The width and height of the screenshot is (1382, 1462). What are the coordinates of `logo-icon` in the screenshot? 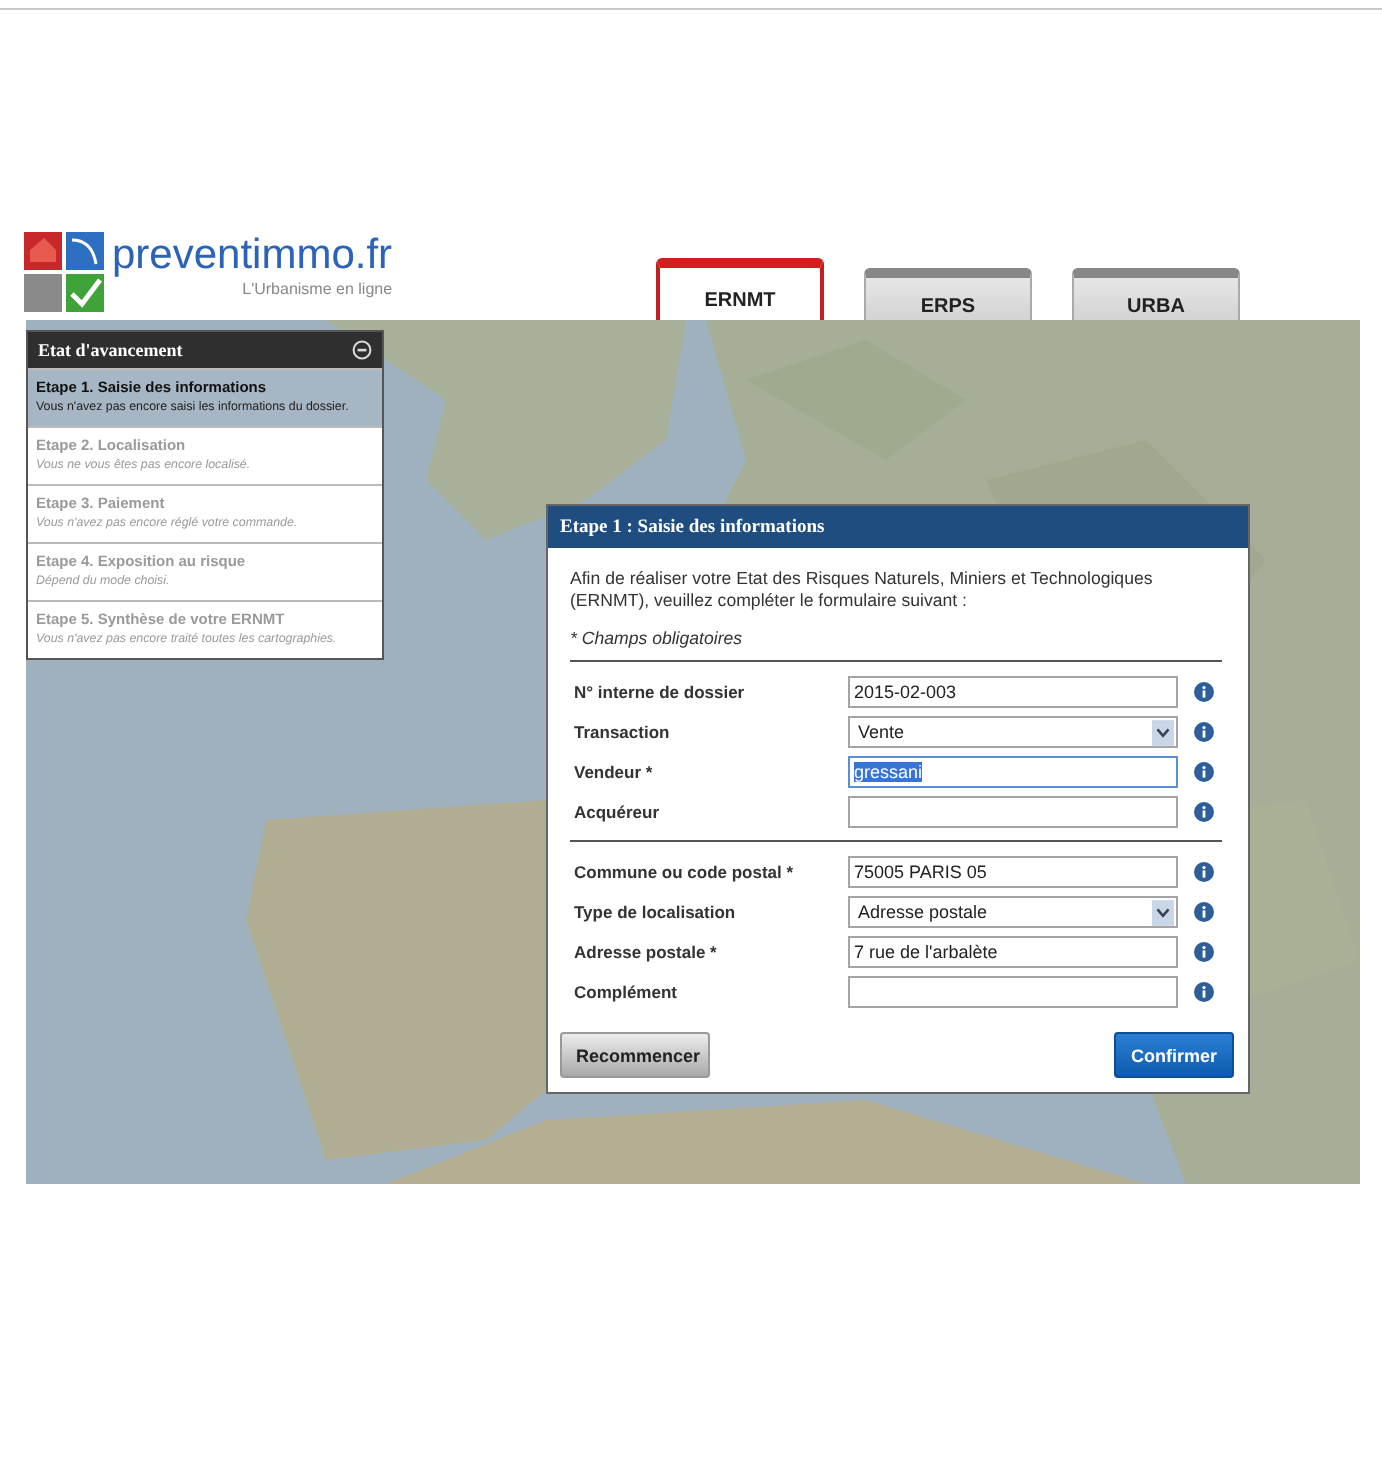 It's located at (64, 272).